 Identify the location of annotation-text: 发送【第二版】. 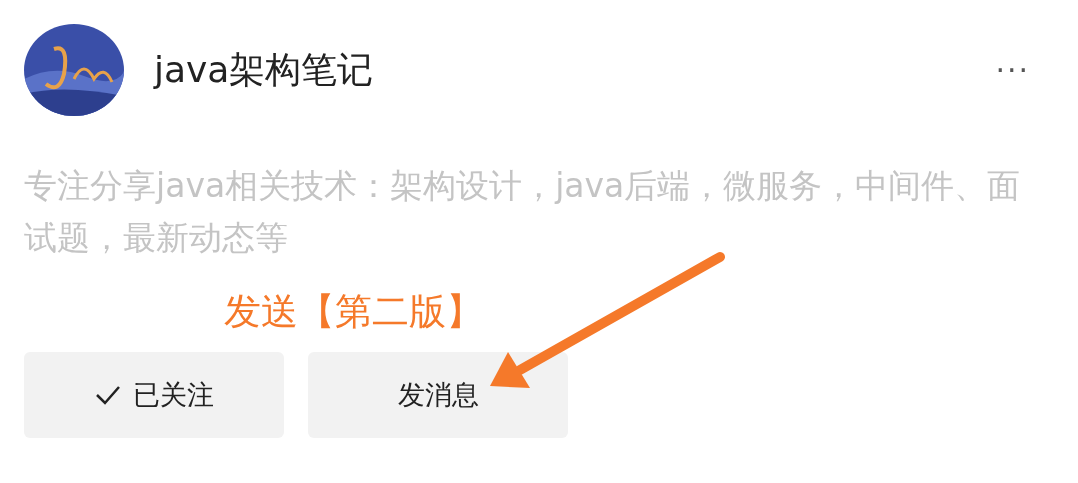
(354, 312).